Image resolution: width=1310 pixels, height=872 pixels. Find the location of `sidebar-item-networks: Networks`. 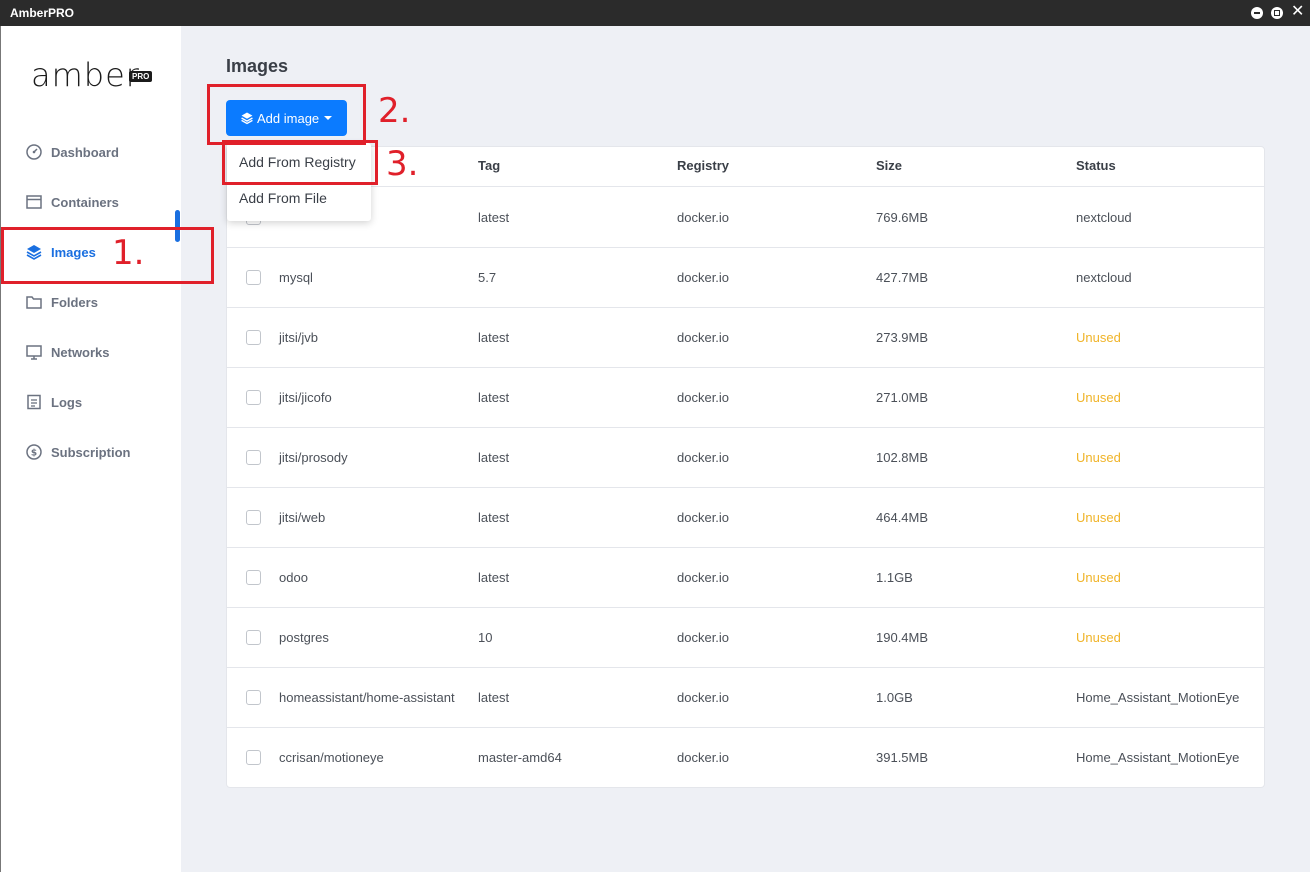

sidebar-item-networks: Networks is located at coordinates (91, 352).